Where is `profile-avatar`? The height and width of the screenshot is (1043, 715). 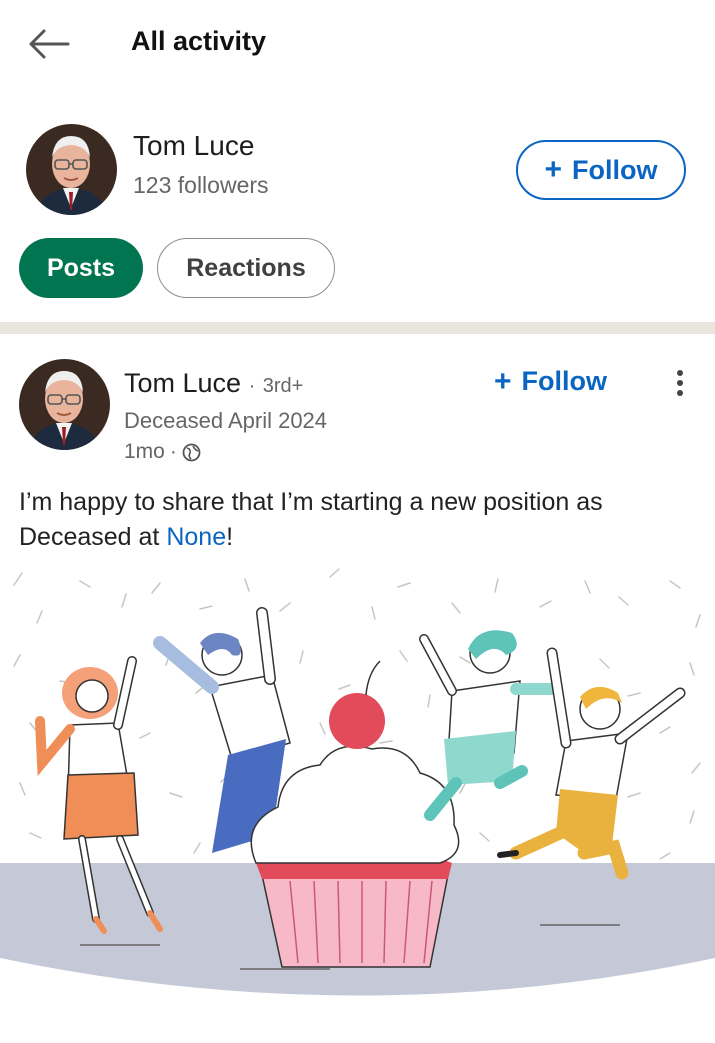
profile-avatar is located at coordinates (71, 169).